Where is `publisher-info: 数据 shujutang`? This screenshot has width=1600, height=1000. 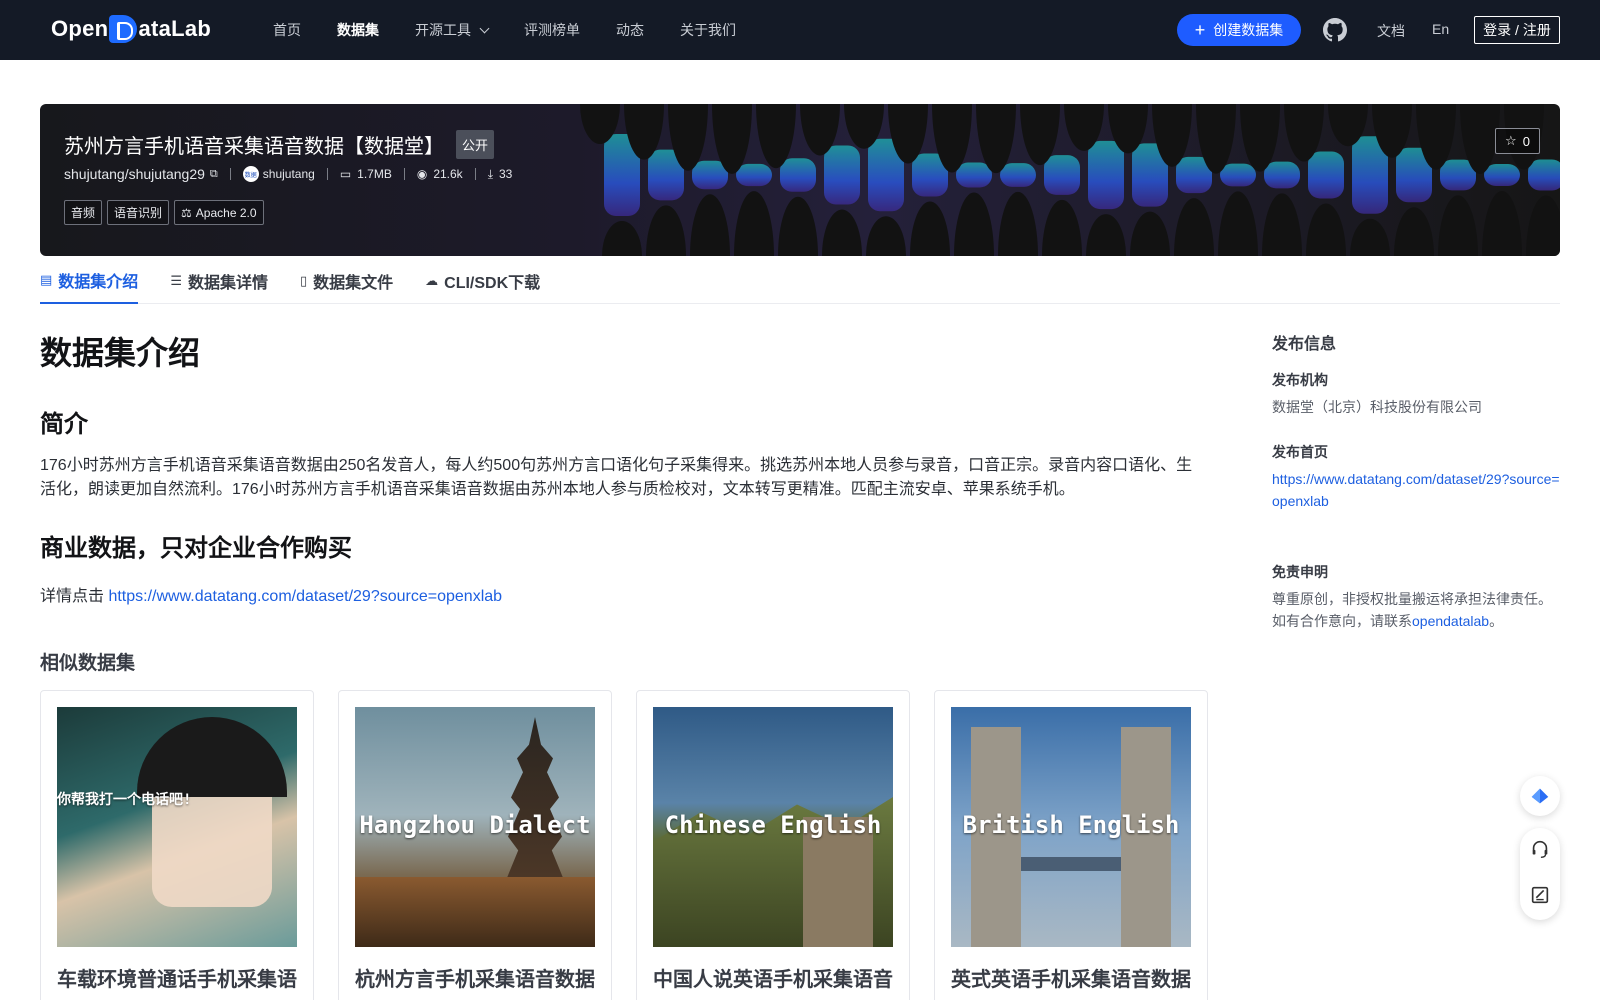
publisher-info: 数据 shujutang is located at coordinates (278, 174).